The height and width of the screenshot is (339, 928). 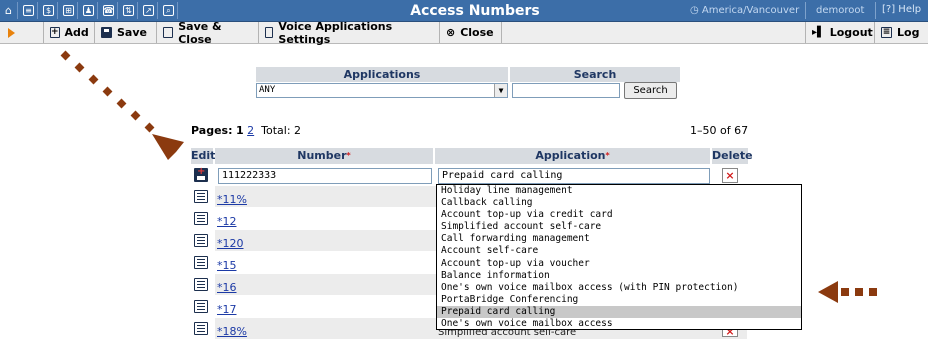 What do you see at coordinates (122, 105) in the screenshot?
I see `diagonal-arrow` at bounding box center [122, 105].